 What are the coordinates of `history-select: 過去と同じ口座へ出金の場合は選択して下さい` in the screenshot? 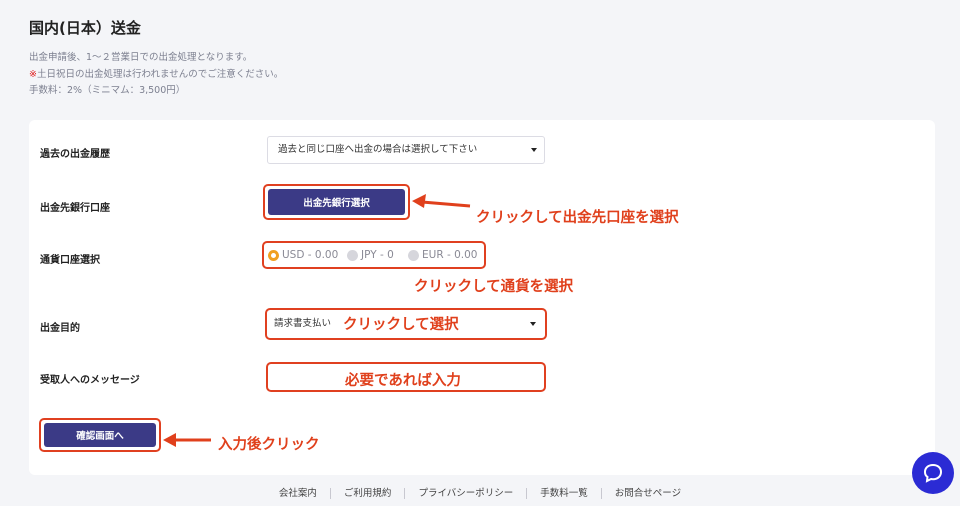 It's located at (406, 150).